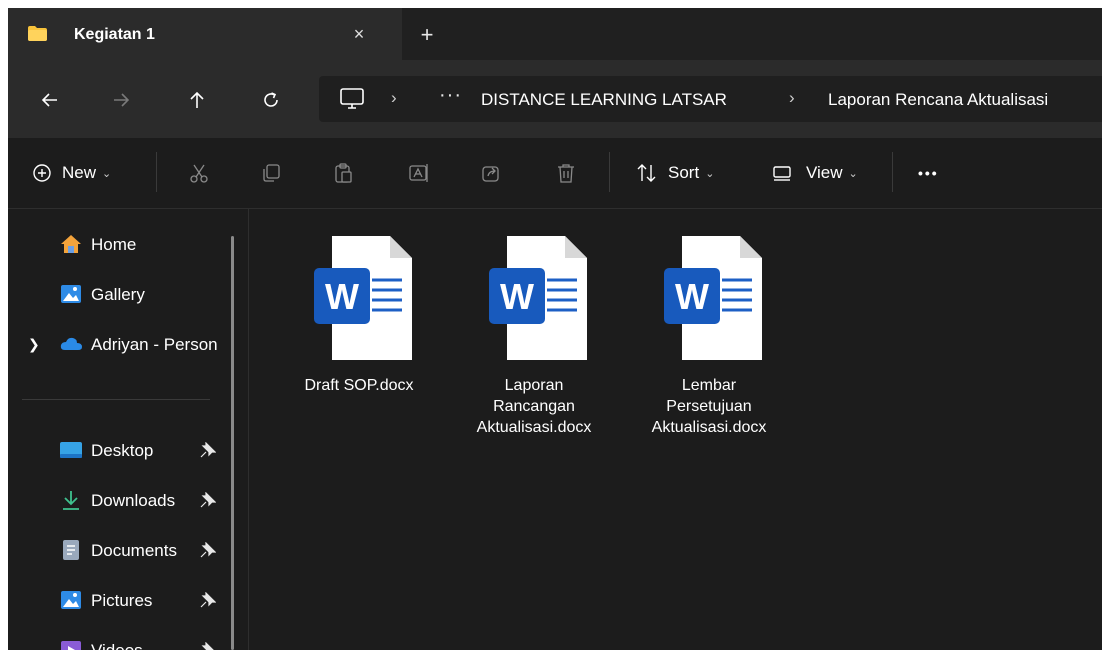  Describe the element at coordinates (119, 640) in the screenshot. I see `sidebar-item-videos: Videos` at that location.